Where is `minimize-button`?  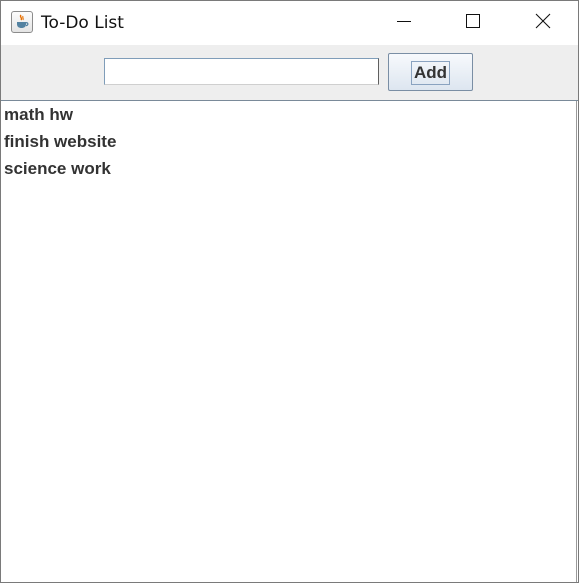
minimize-button is located at coordinates (404, 23).